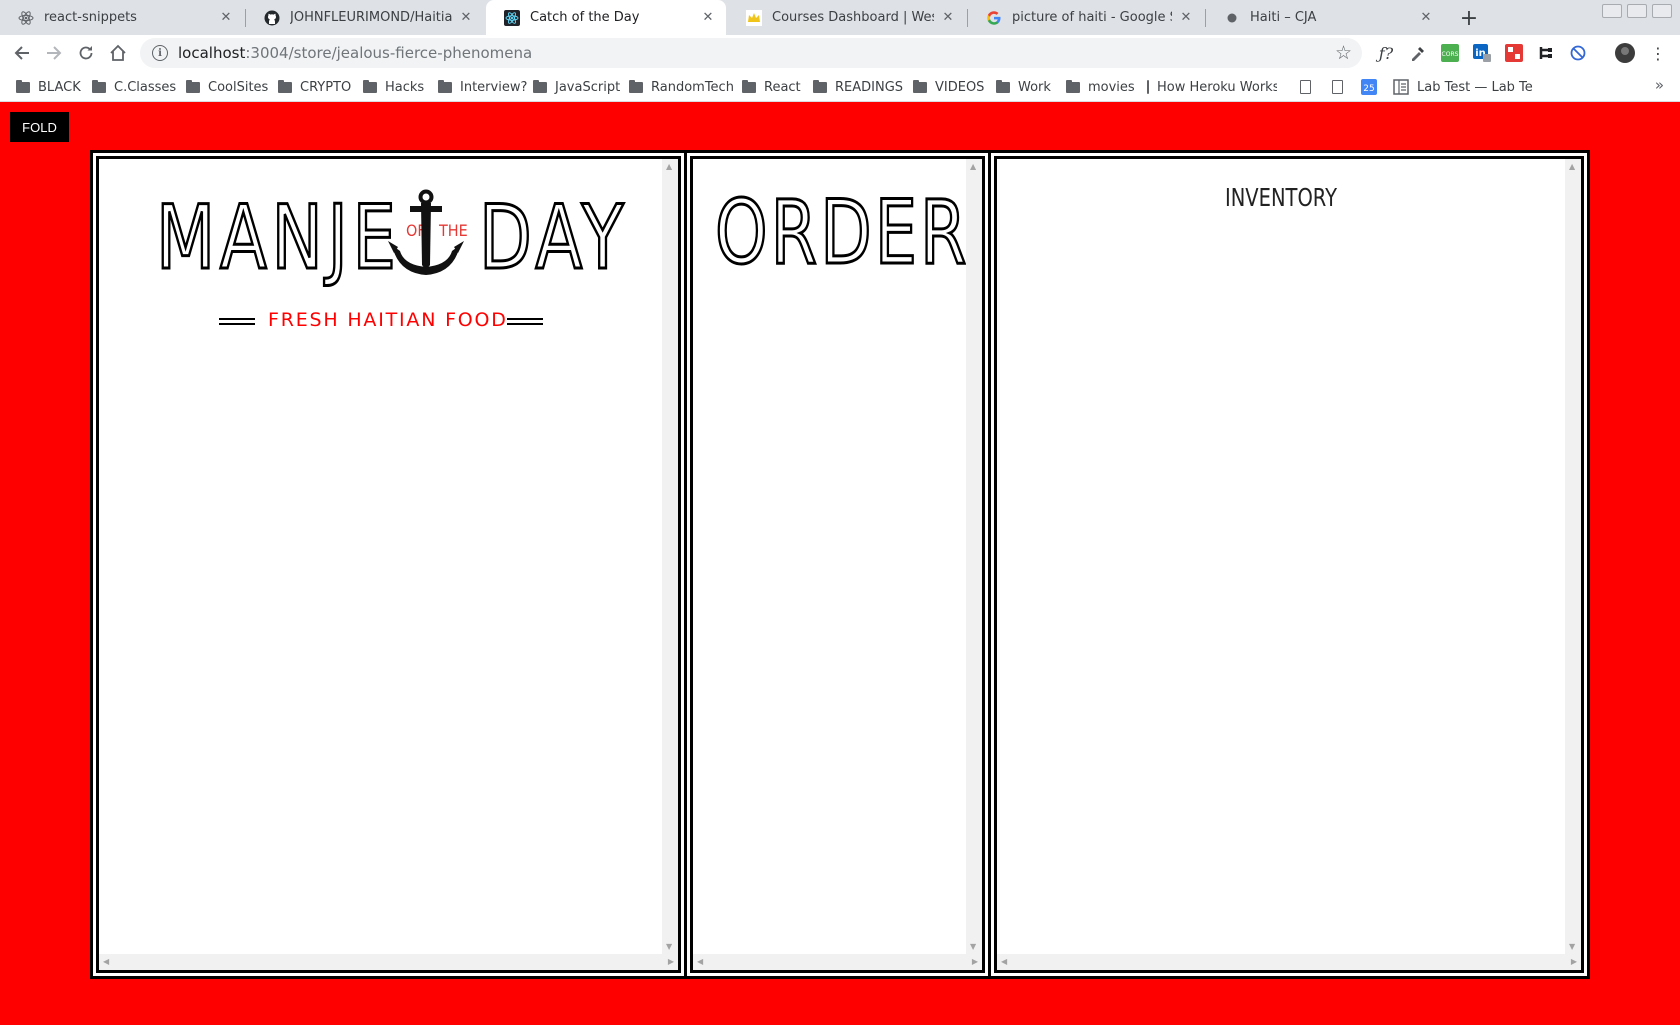 The width and height of the screenshot is (1680, 1025). Describe the element at coordinates (1212, 87) in the screenshot. I see `bookmark-how-heroku-works: How Heroku Works` at that location.